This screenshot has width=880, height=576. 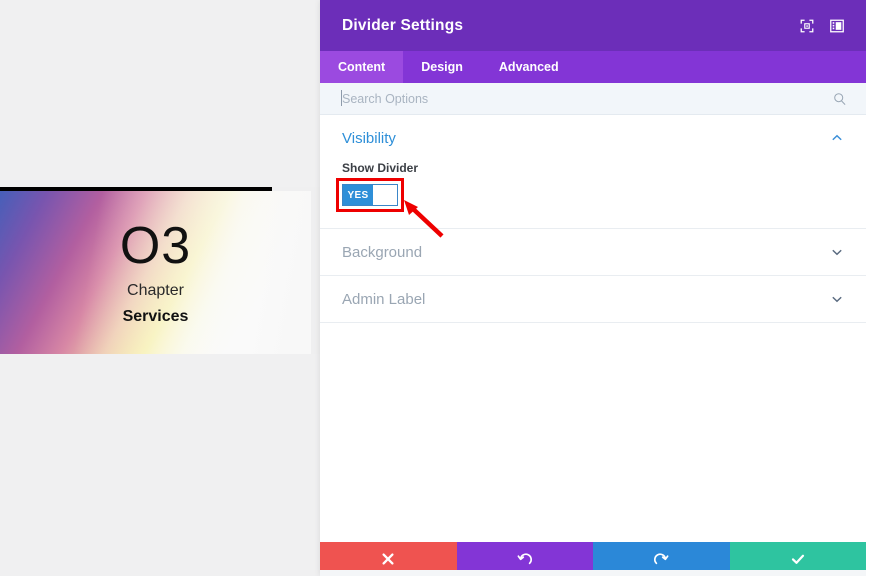 What do you see at coordinates (593, 138) in the screenshot?
I see `section-visibility-header: Visibility` at bounding box center [593, 138].